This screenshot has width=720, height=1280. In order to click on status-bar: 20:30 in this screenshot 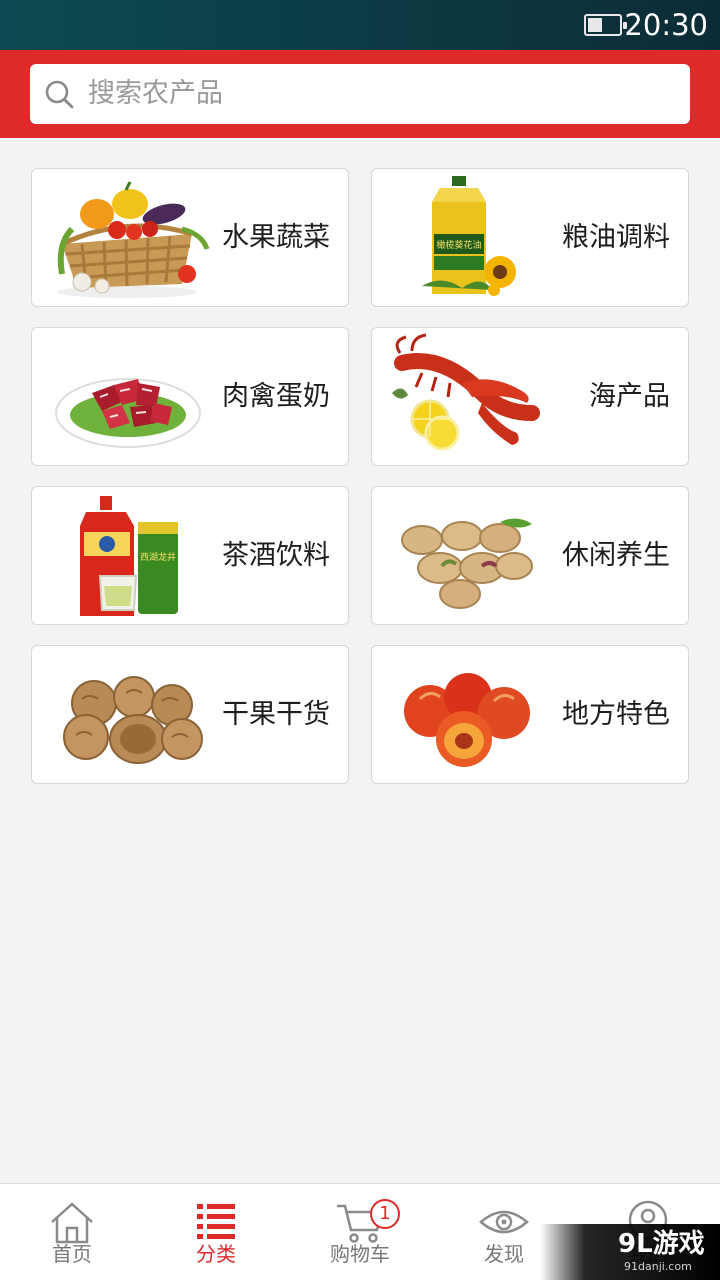, I will do `click(360, 25)`.